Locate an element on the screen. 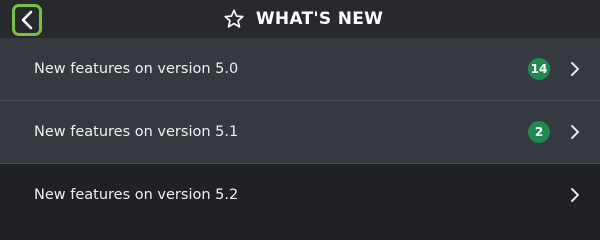  title-text: WHAT'S NEW is located at coordinates (319, 19).